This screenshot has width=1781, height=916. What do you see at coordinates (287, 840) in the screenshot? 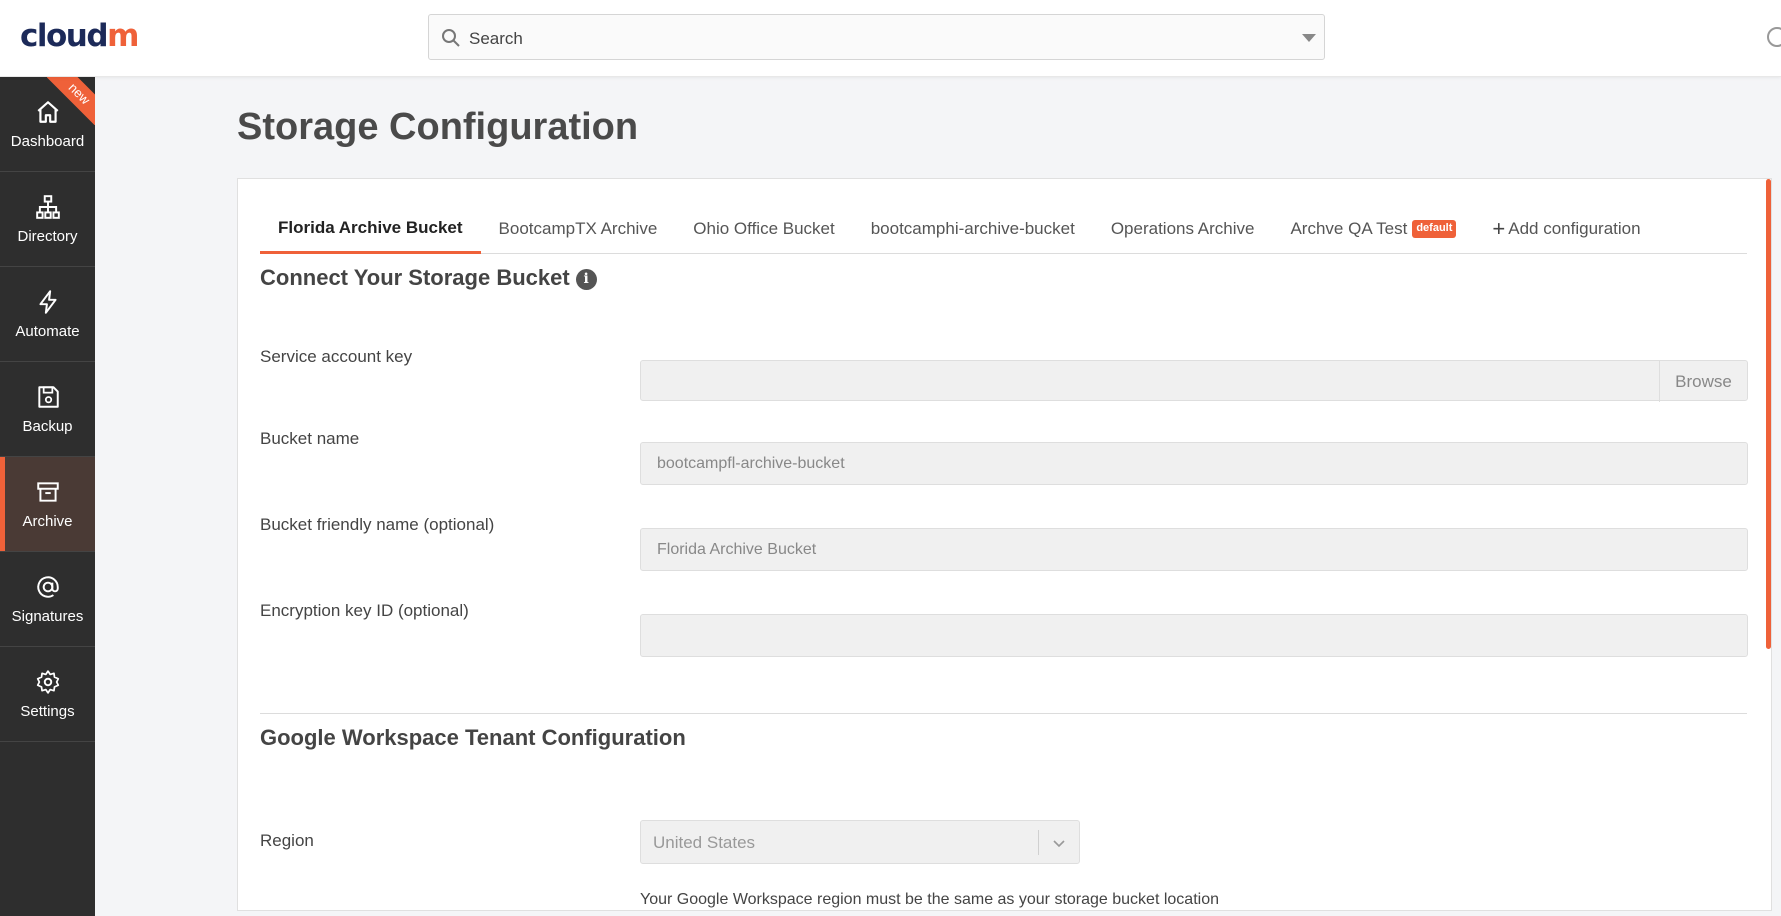
I see `region-label: Region` at bounding box center [287, 840].